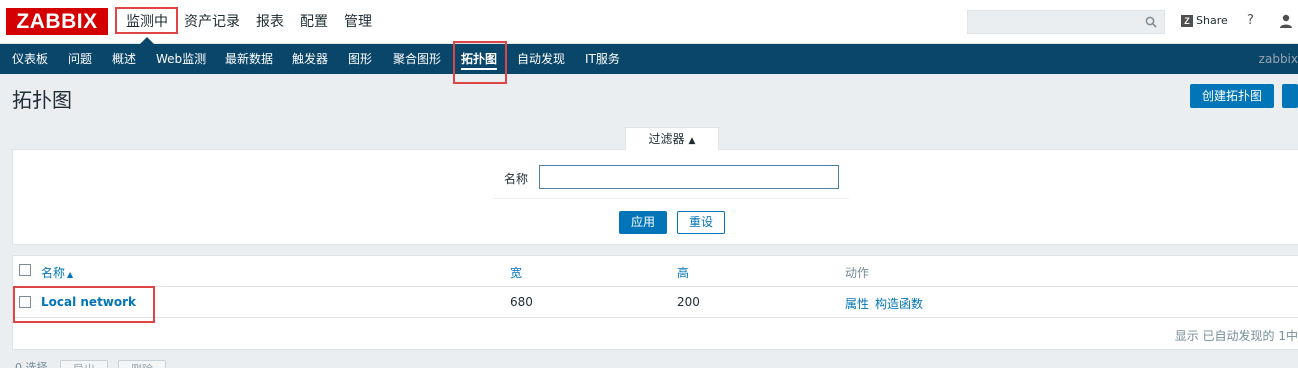 This screenshot has height=368, width=1298. I want to click on import-button, so click(1290, 96).